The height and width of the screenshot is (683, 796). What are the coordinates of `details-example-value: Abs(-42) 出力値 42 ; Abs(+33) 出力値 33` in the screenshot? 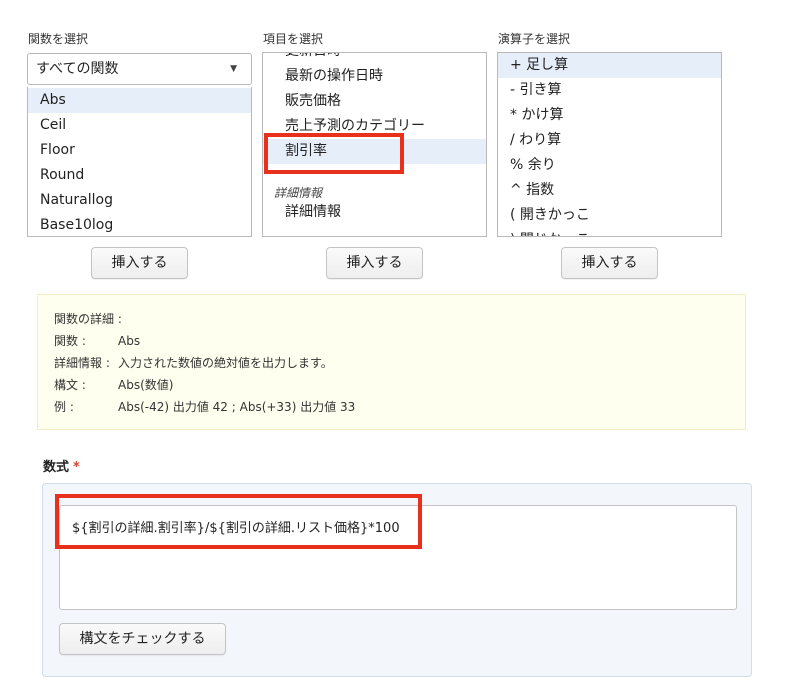 It's located at (237, 407).